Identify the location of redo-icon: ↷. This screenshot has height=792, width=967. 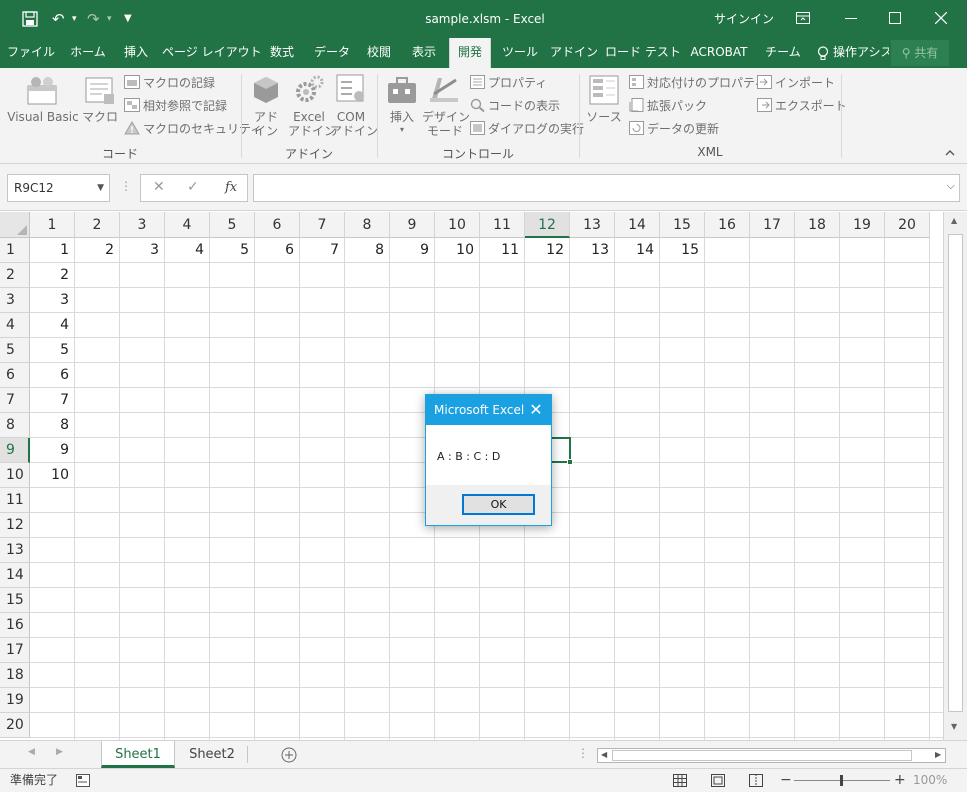
(93, 19).